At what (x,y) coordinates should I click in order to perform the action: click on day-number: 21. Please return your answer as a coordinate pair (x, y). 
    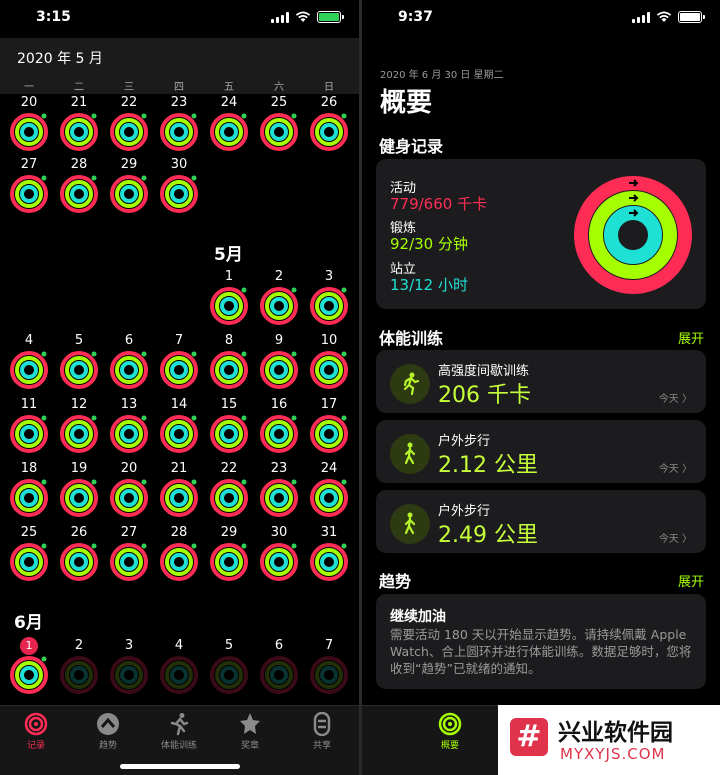
    Looking at the image, I should click on (79, 102).